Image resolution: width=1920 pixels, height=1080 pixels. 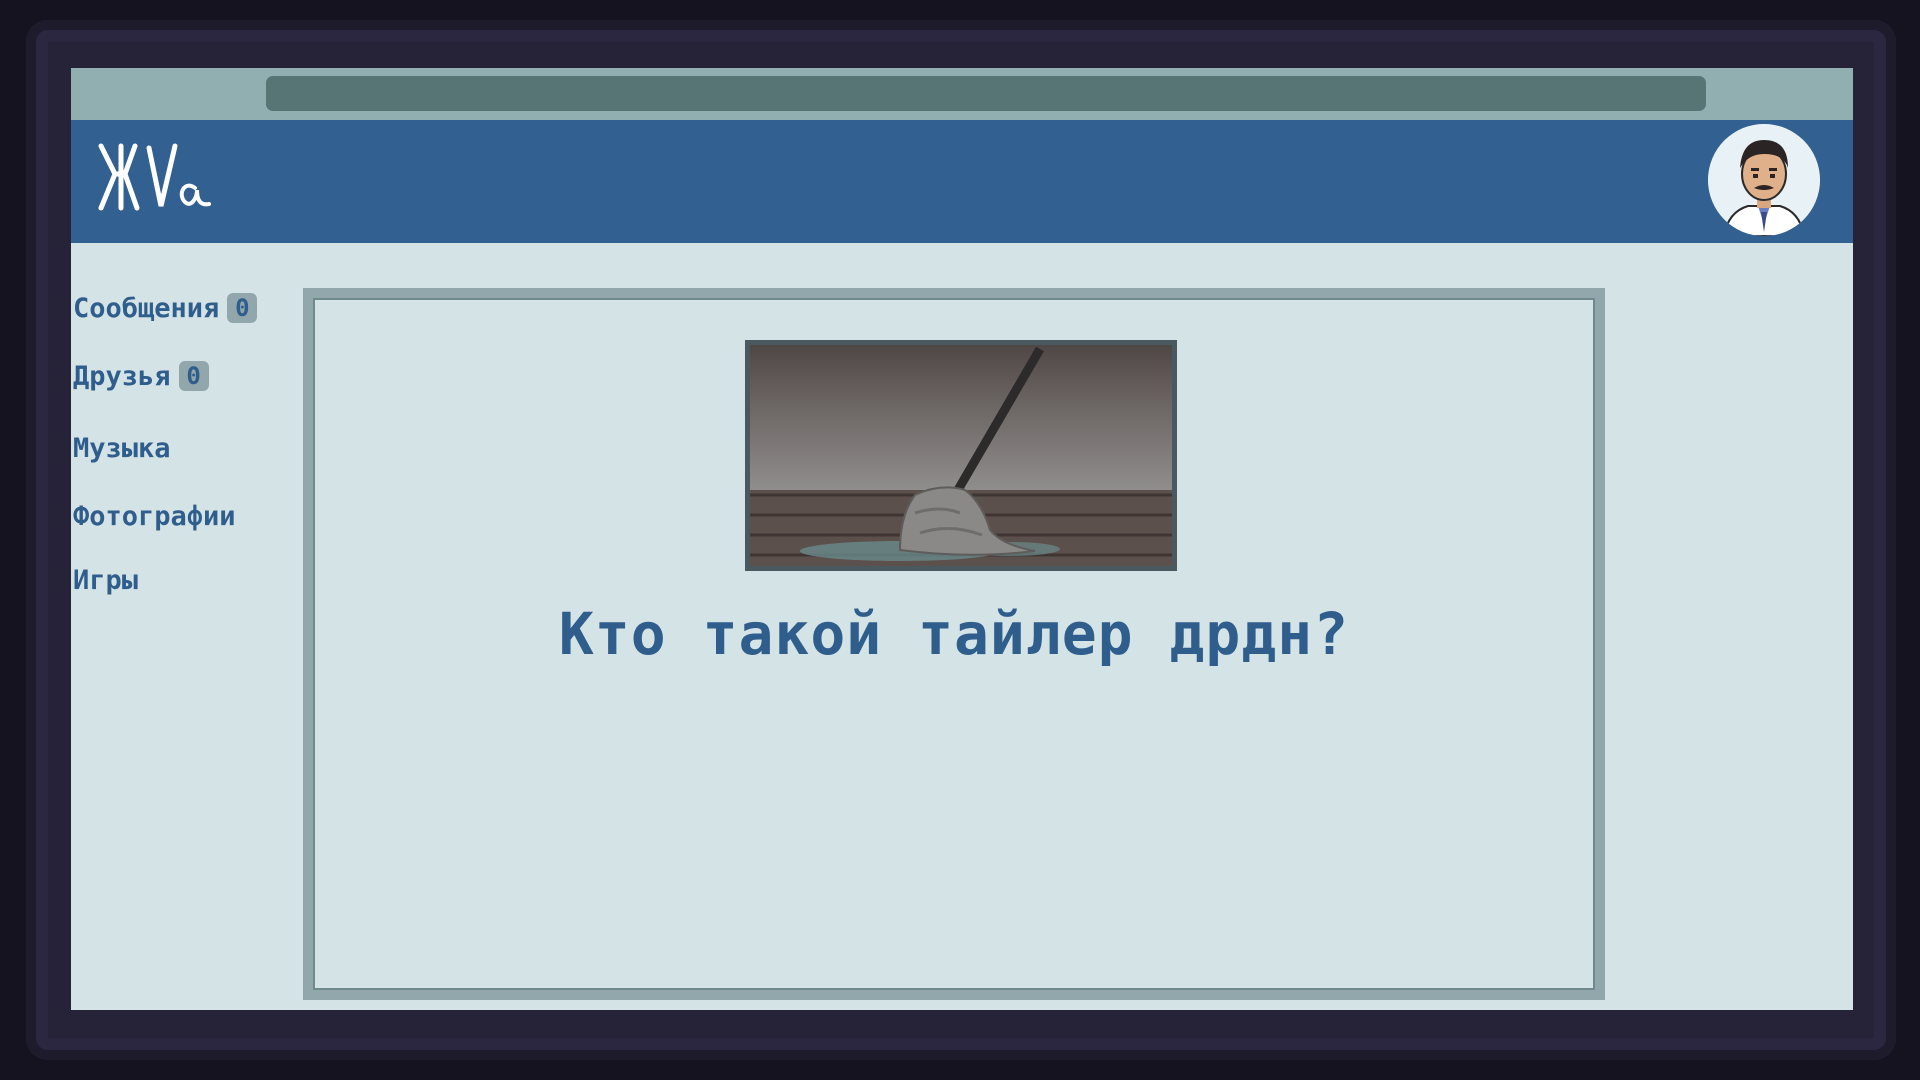 What do you see at coordinates (146, 308) in the screenshot?
I see `sidebar-item-label: Сообщения` at bounding box center [146, 308].